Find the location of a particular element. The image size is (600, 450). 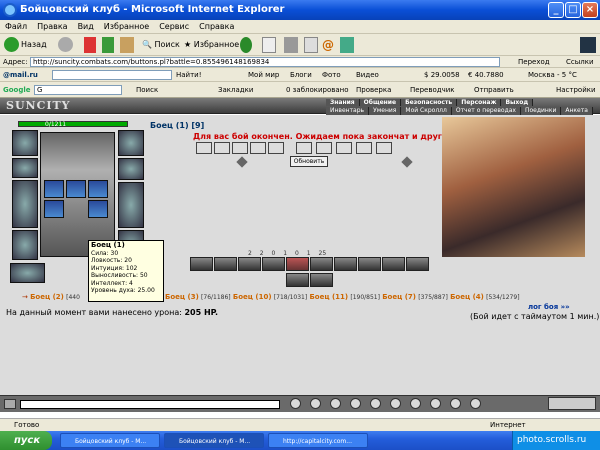

chat-input is located at coordinates (150, 404).